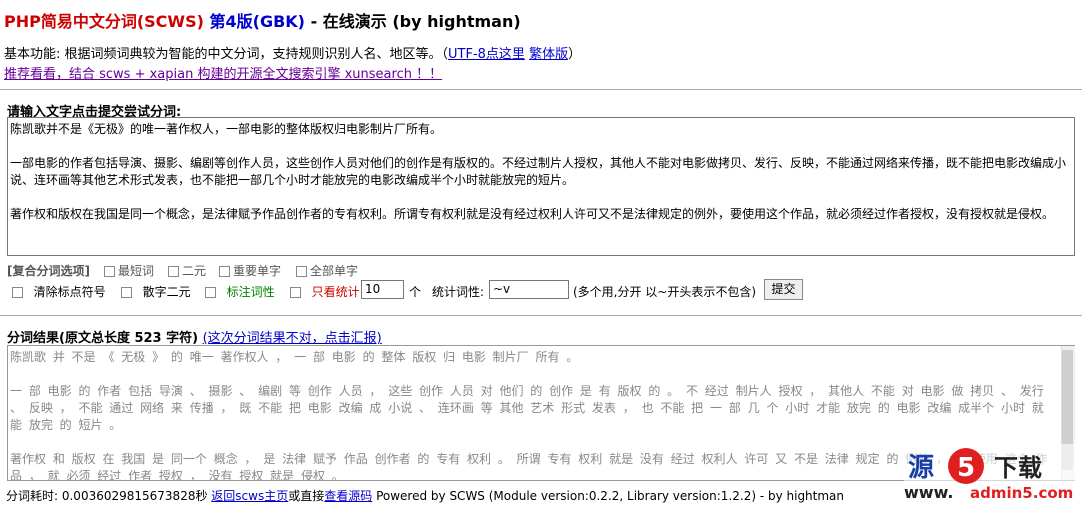 This screenshot has width=1082, height=508. Describe the element at coordinates (415, 21) in the screenshot. I see `title-suffix: - 在线演示 (by hightman)` at that location.